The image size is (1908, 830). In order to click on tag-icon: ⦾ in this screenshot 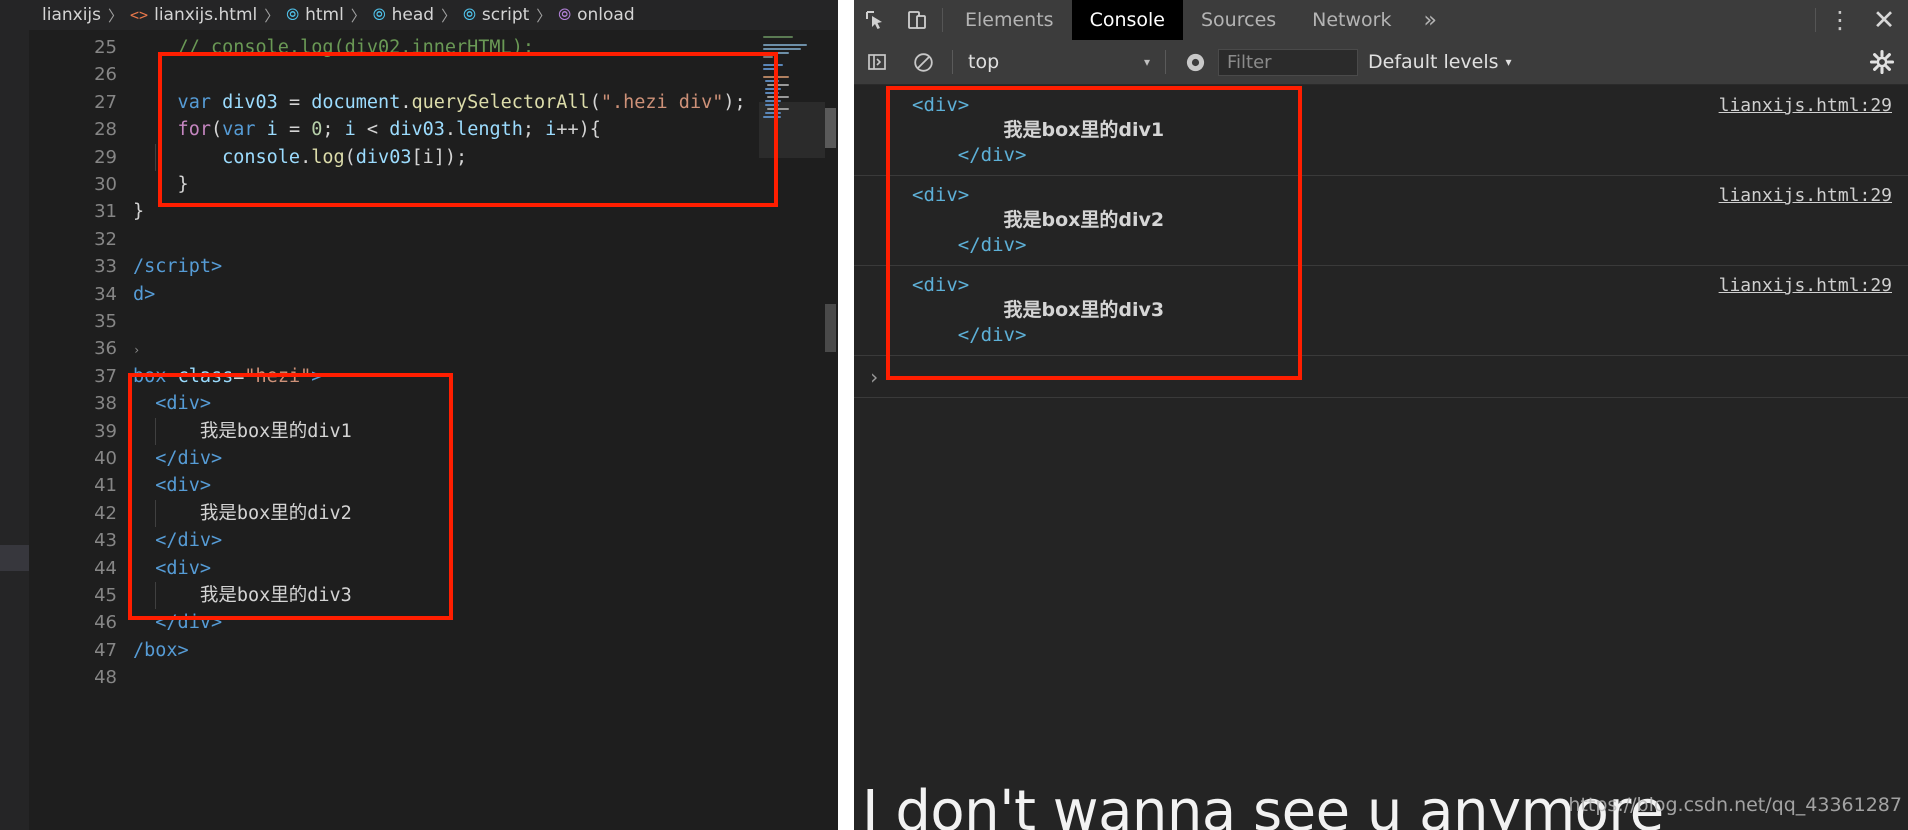, I will do `click(469, 14)`.